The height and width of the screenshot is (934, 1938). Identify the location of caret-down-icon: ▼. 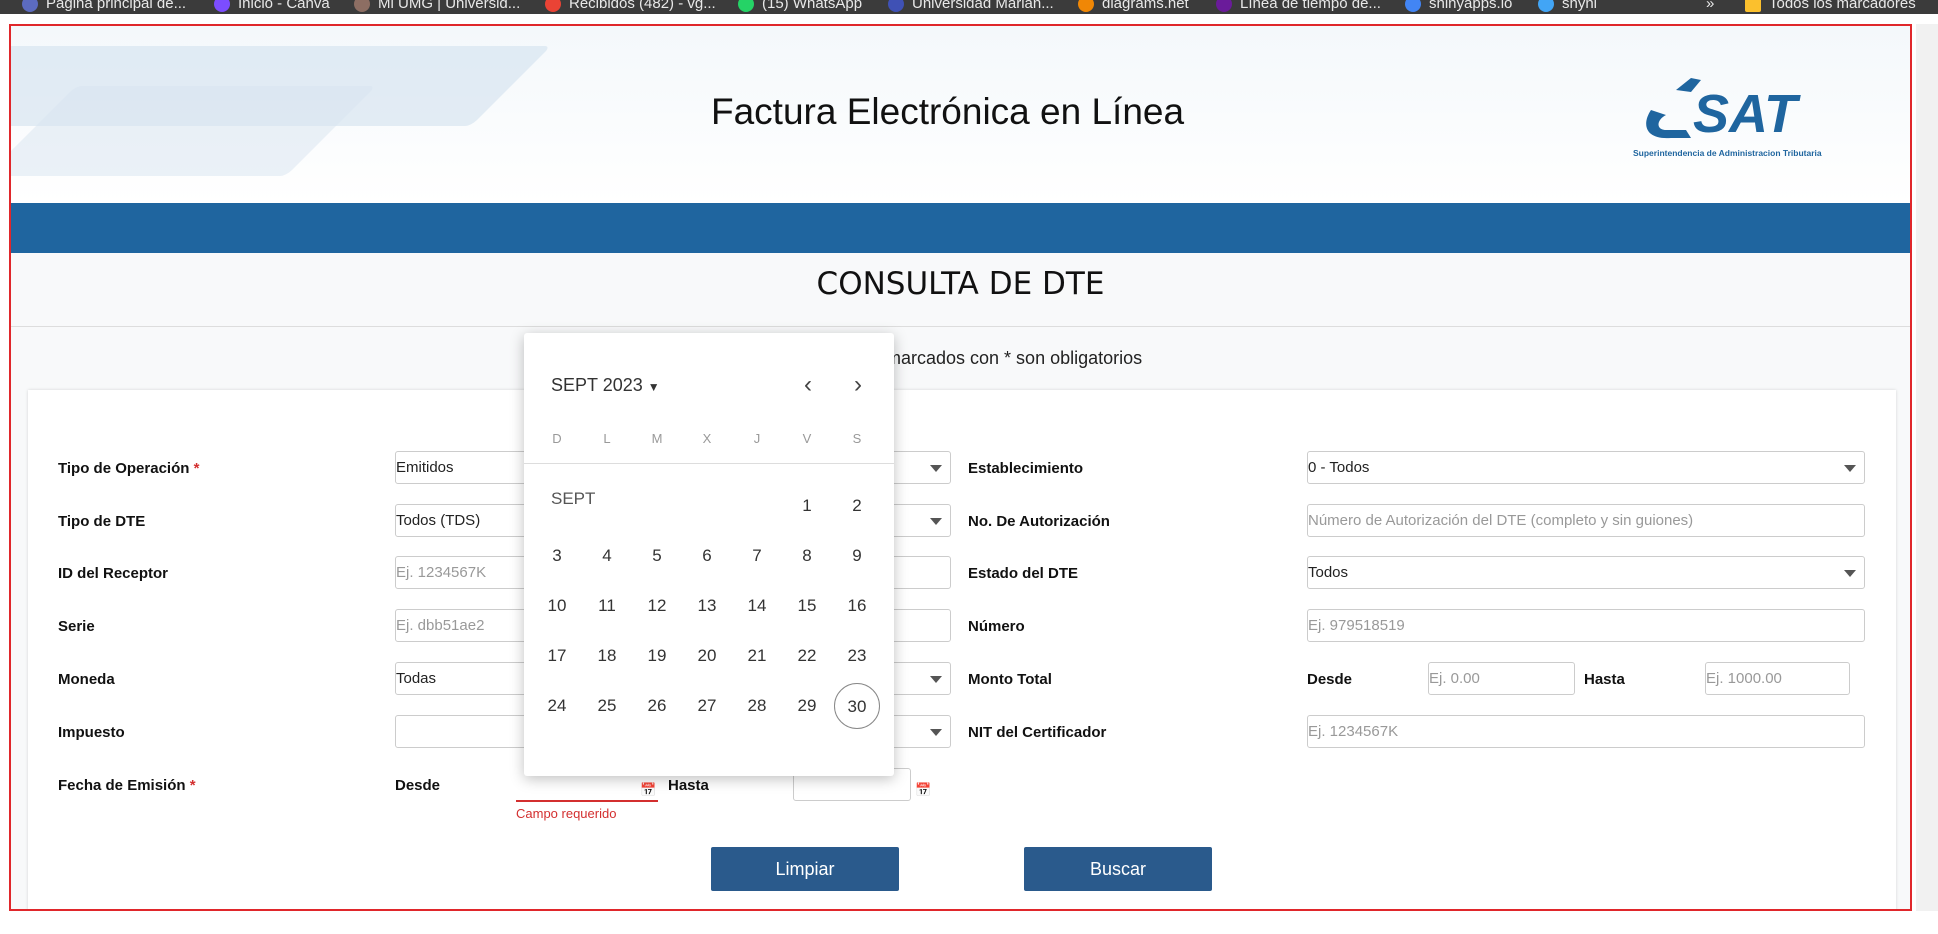
(653, 387).